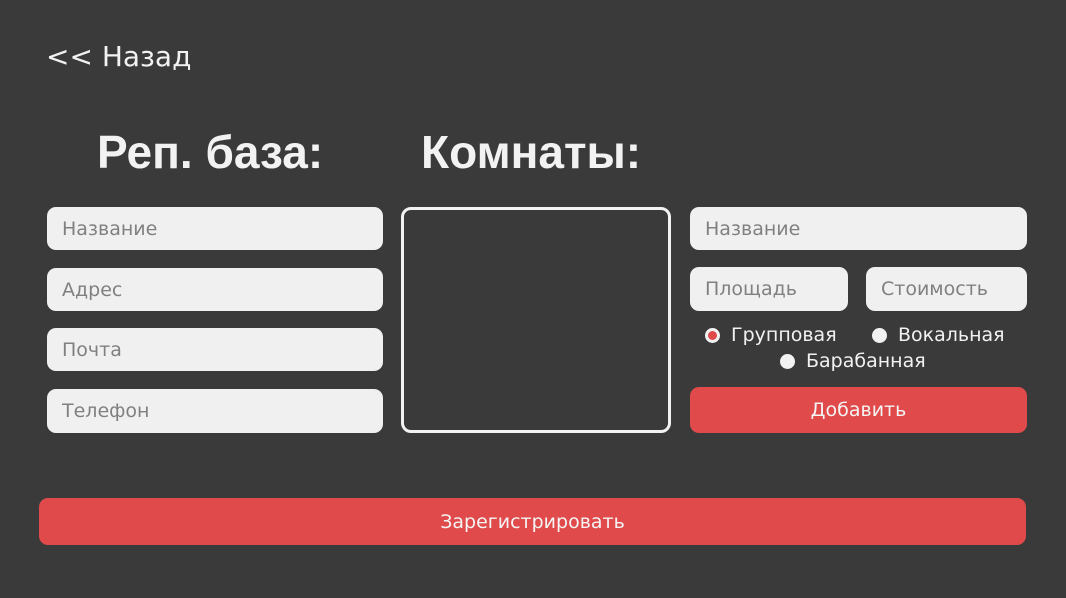 This screenshot has height=598, width=1066. Describe the element at coordinates (858, 228) in the screenshot. I see `room-name-input` at that location.